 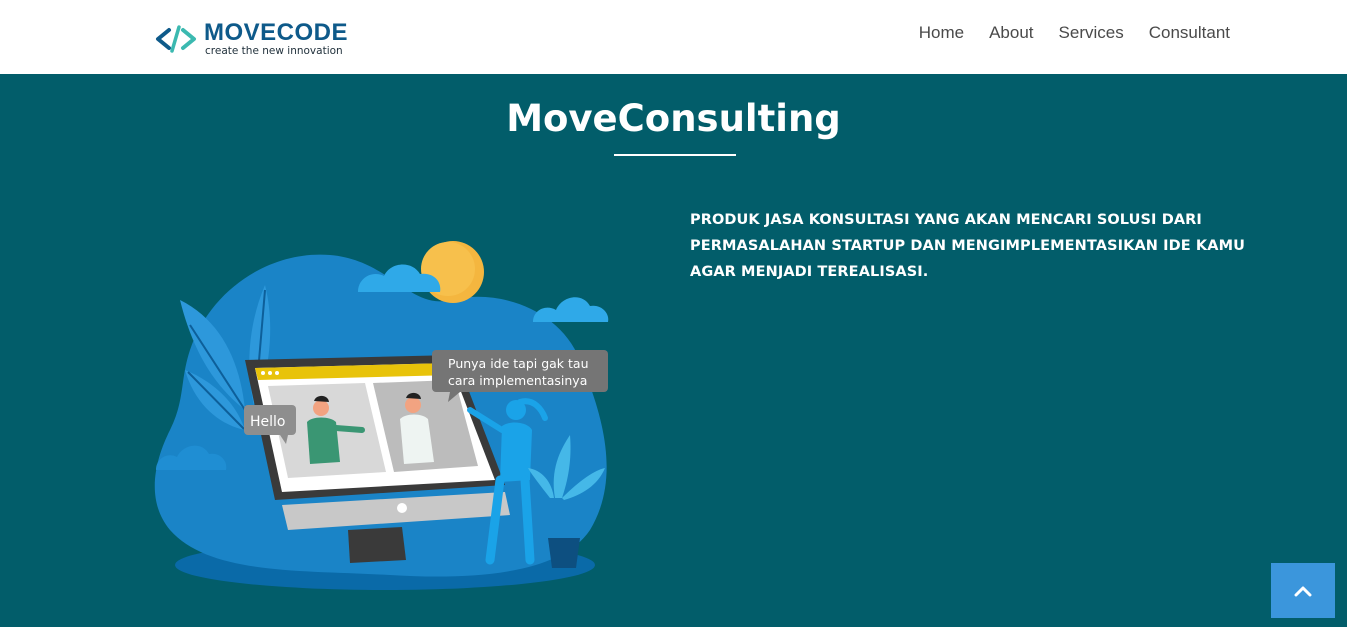 I want to click on title-underline, so click(x=675, y=155).